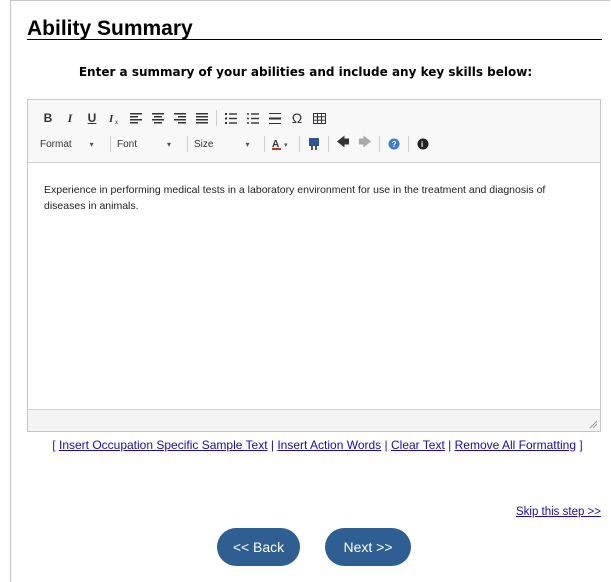  I want to click on insert-sample-text-link: Insert Occupation Specific Sample Text, so click(163, 445).